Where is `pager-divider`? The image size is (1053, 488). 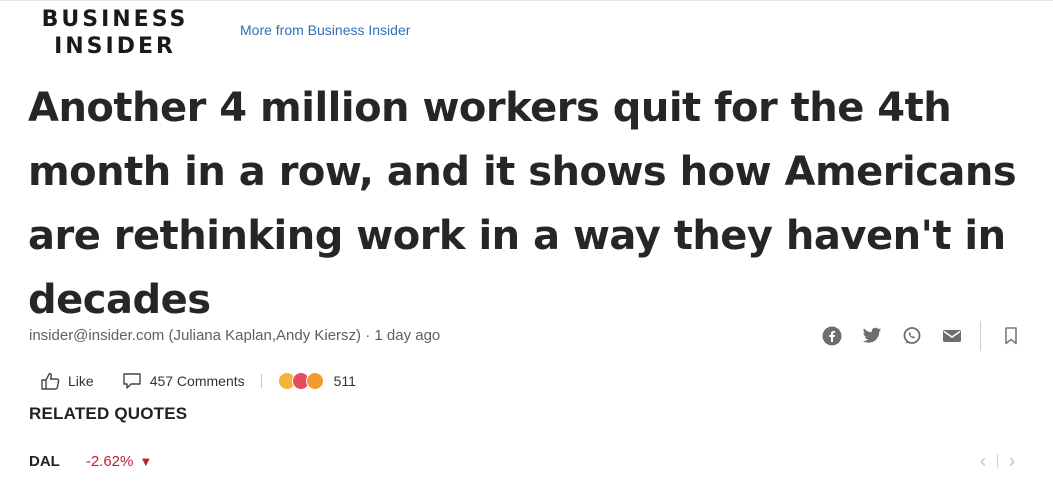
pager-divider is located at coordinates (997, 461).